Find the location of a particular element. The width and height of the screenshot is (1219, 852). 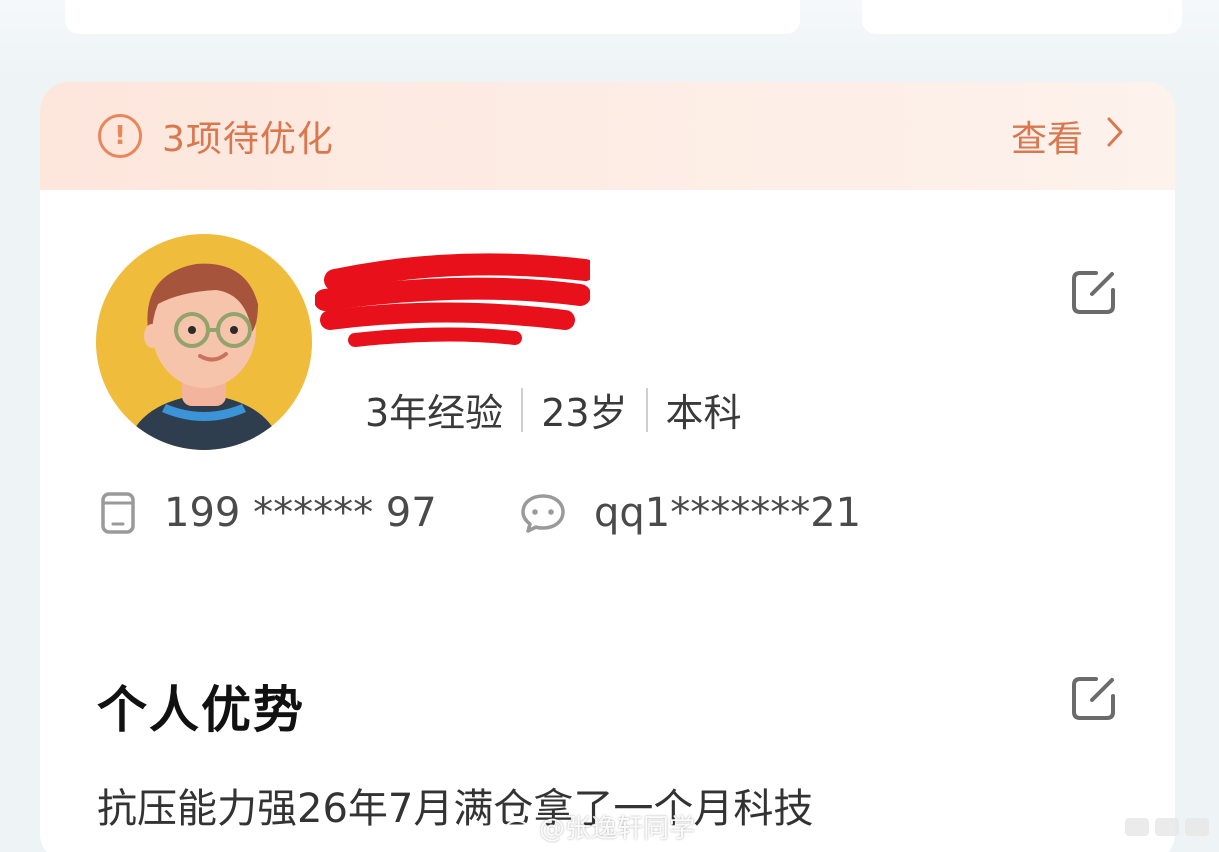

profile-meta: 3年经验 23岁 本科 is located at coordinates (553, 409).